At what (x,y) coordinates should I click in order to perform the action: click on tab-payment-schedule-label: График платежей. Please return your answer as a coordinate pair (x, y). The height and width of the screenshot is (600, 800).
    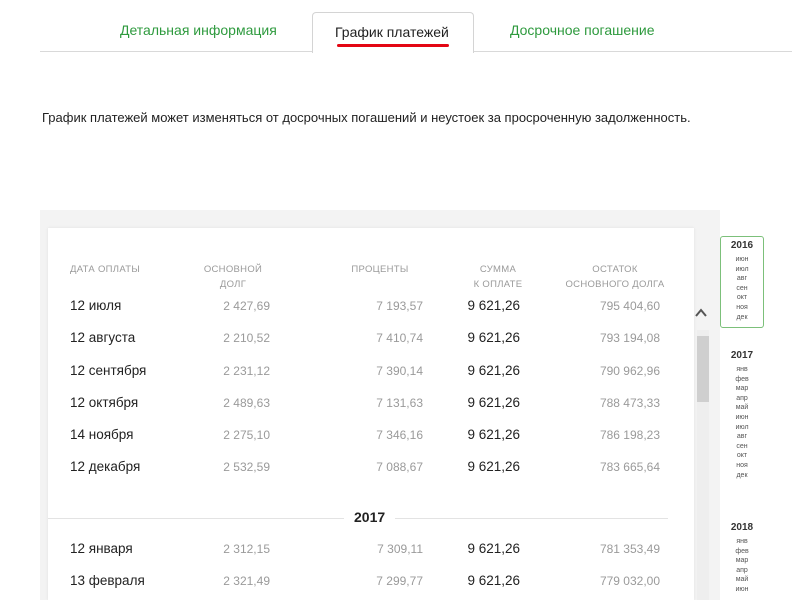
    Looking at the image, I should click on (392, 32).